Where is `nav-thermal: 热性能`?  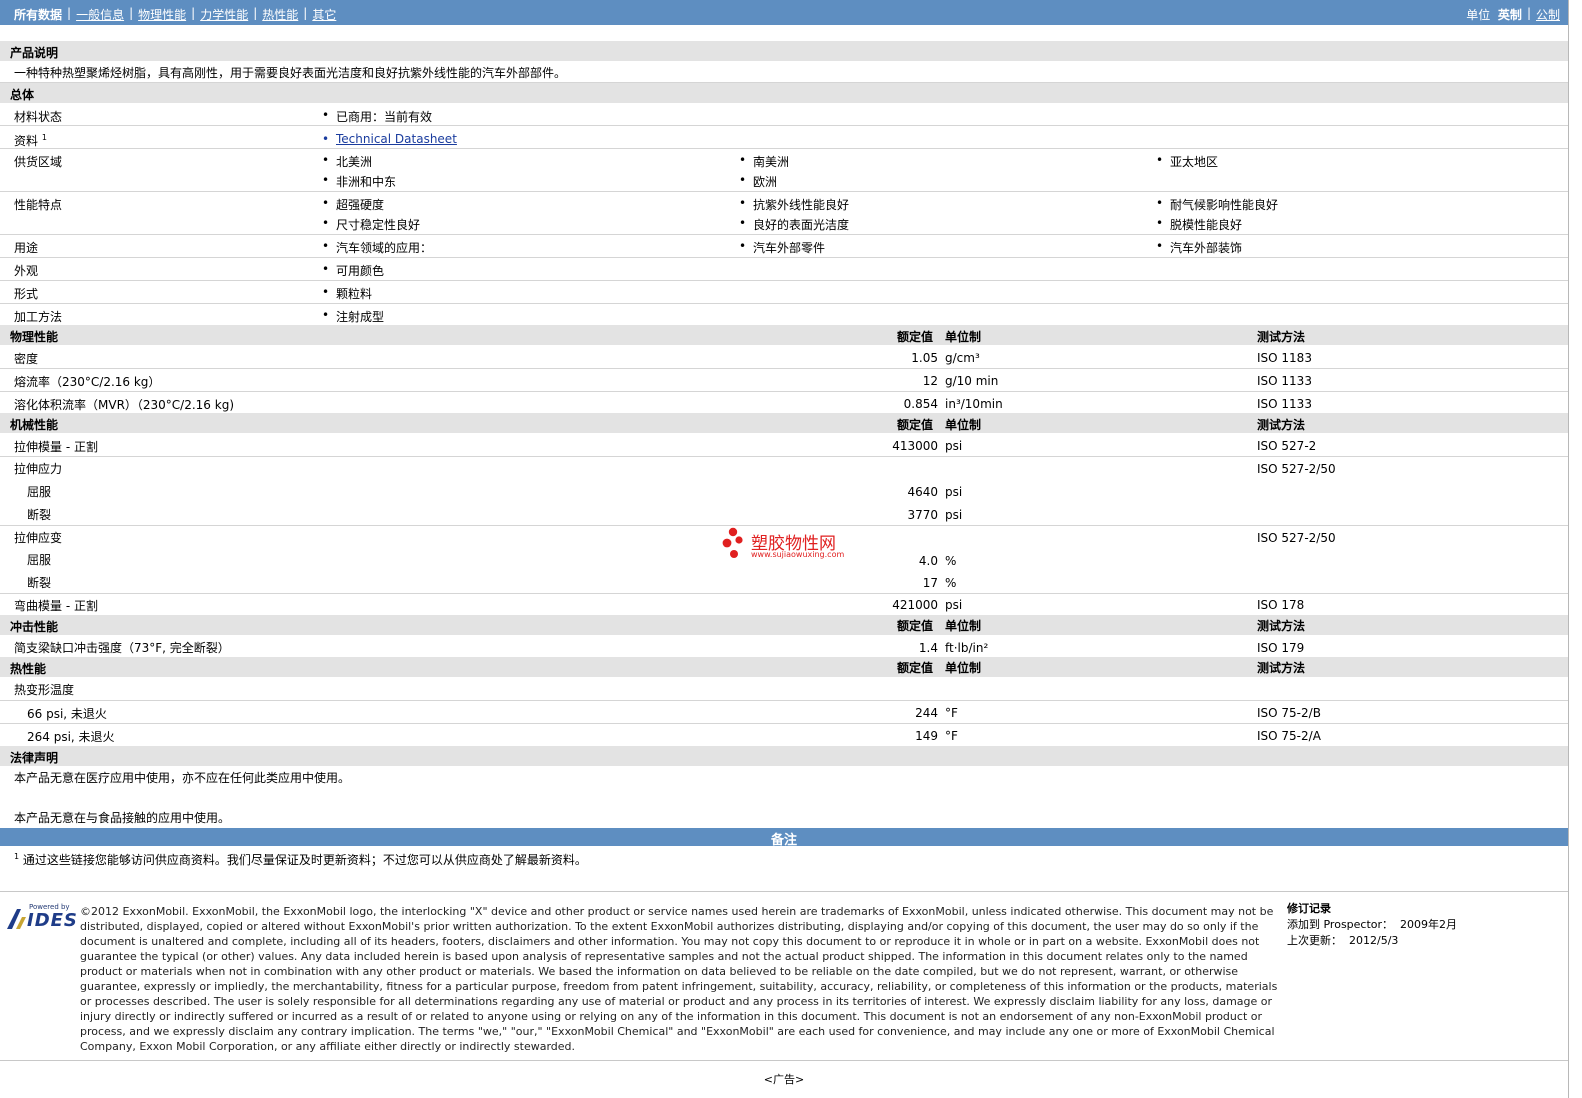 nav-thermal: 热性能 is located at coordinates (280, 15).